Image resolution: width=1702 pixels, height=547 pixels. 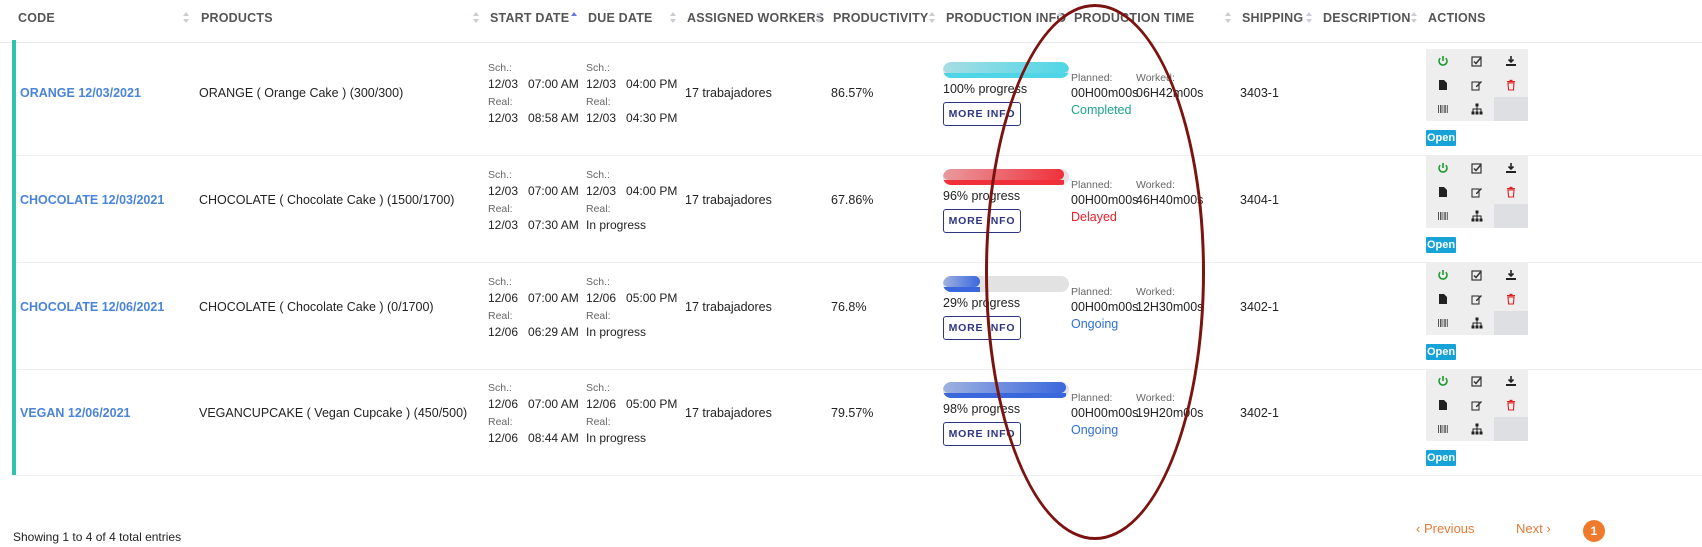 I want to click on planned-value: 00H00m00s, so click(x=1105, y=307).